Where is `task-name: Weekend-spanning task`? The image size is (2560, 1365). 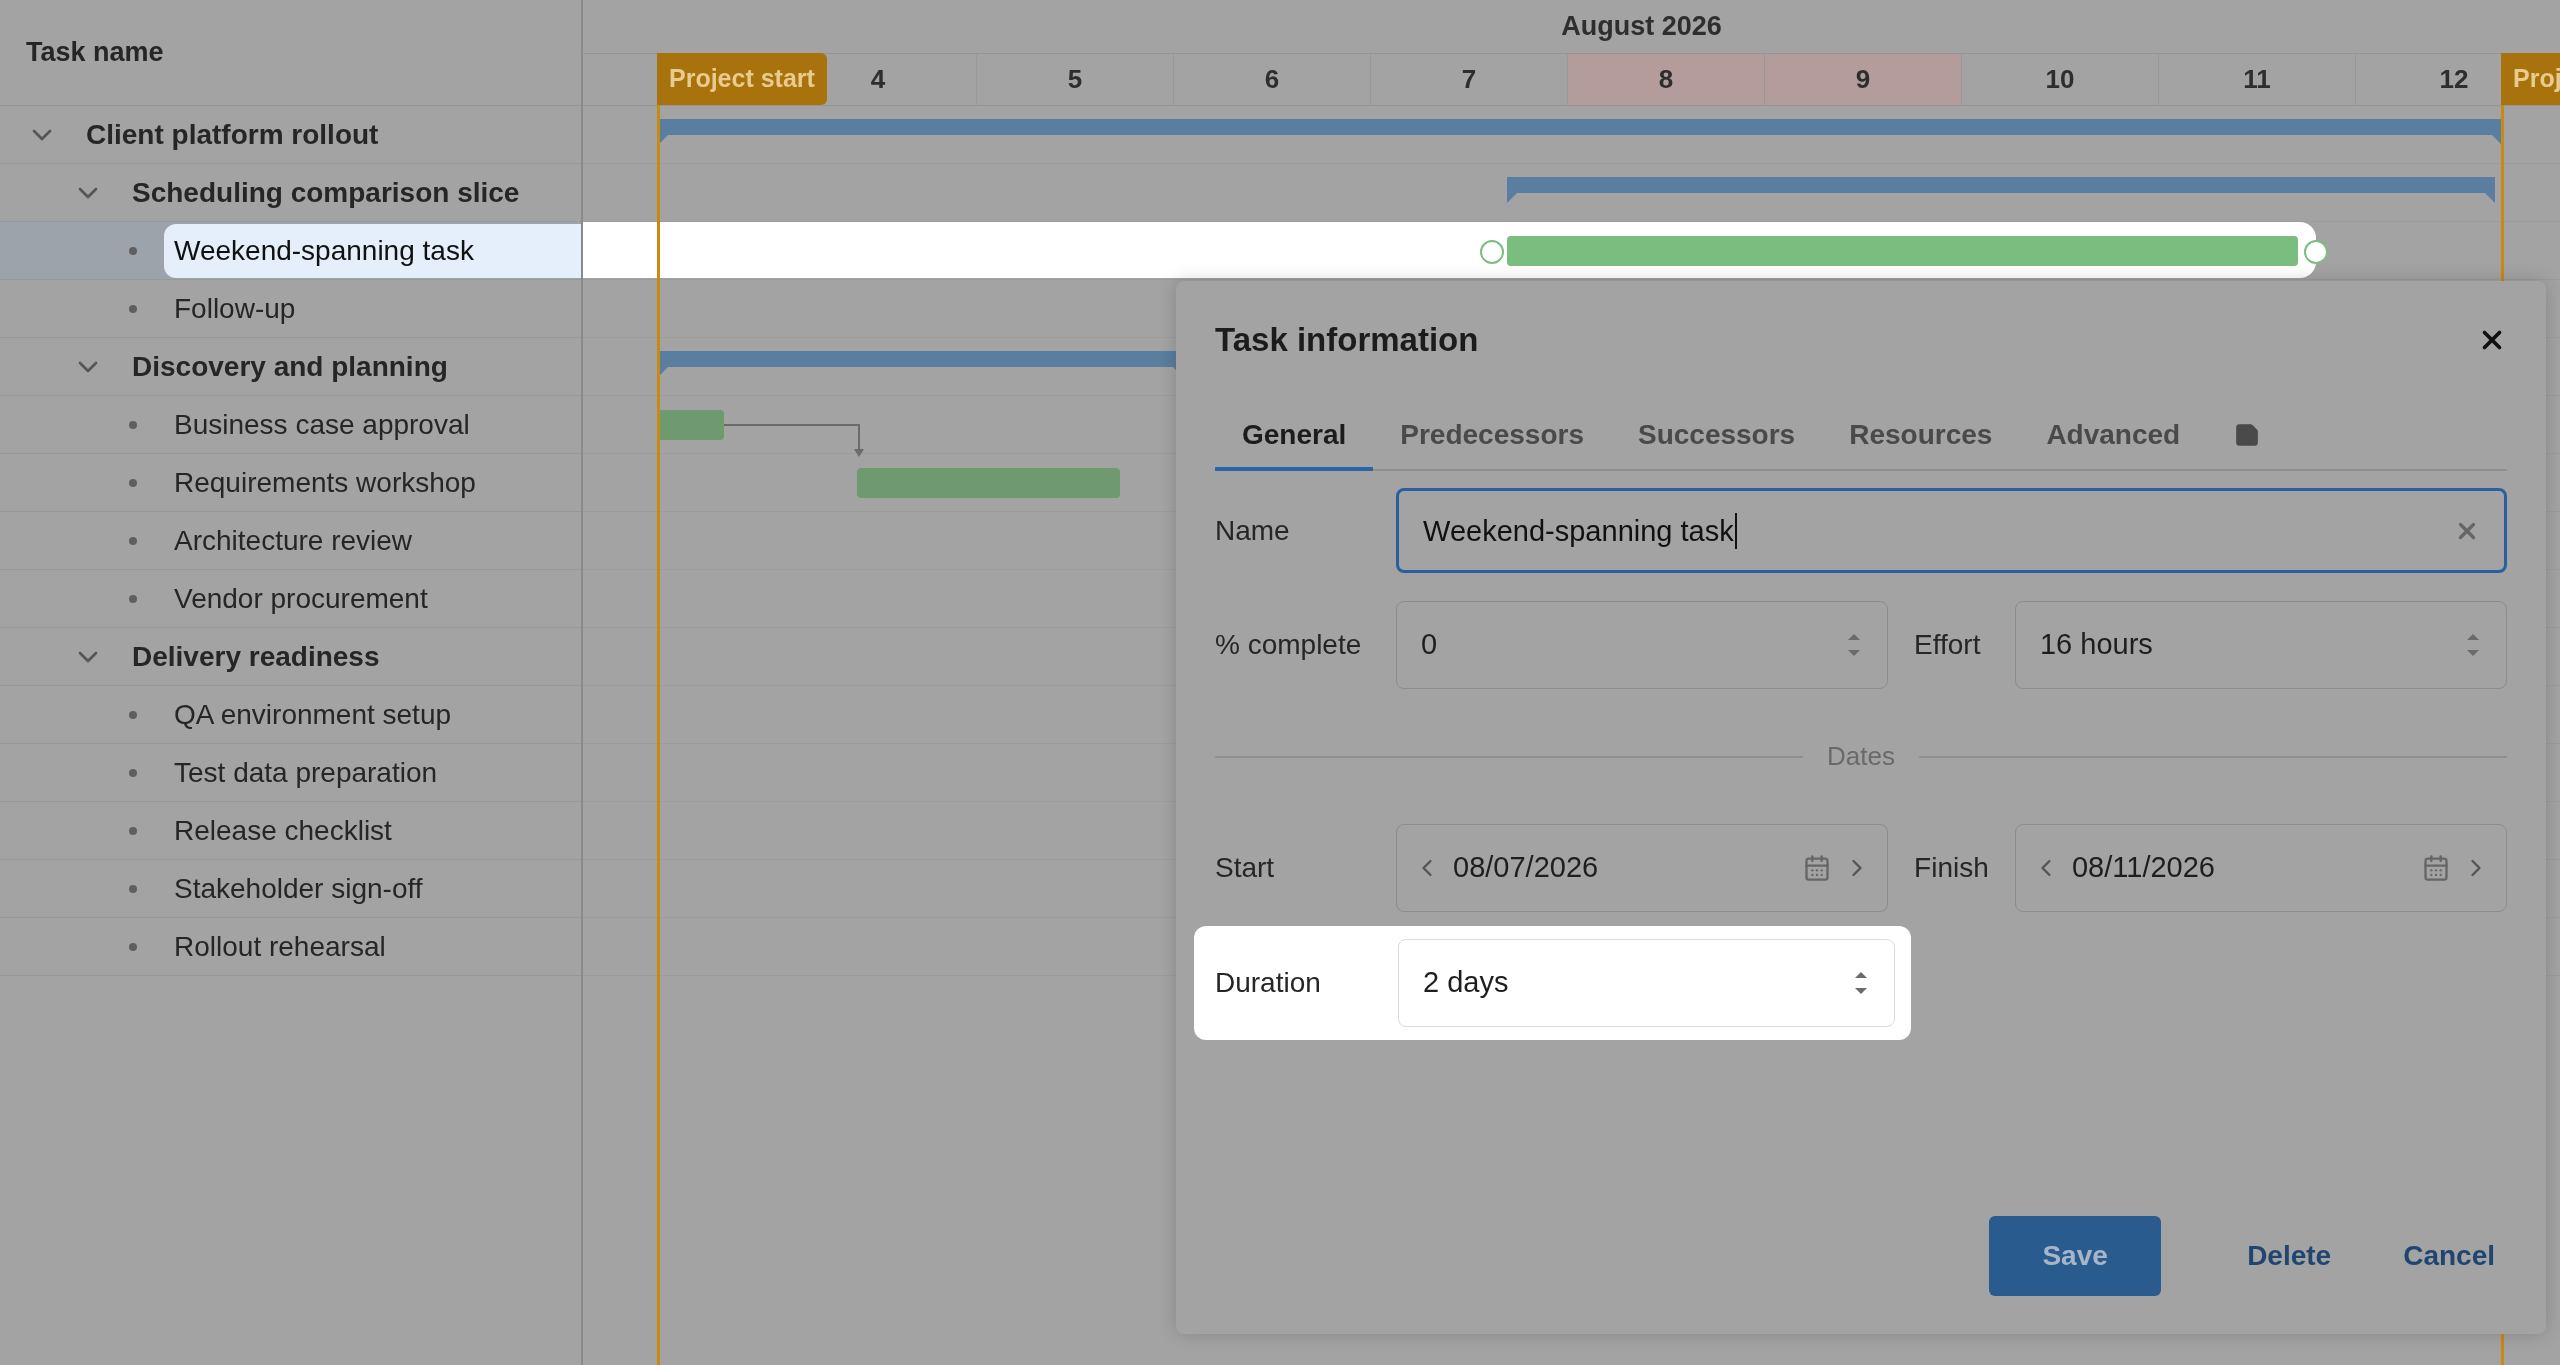 task-name: Weekend-spanning task is located at coordinates (372, 250).